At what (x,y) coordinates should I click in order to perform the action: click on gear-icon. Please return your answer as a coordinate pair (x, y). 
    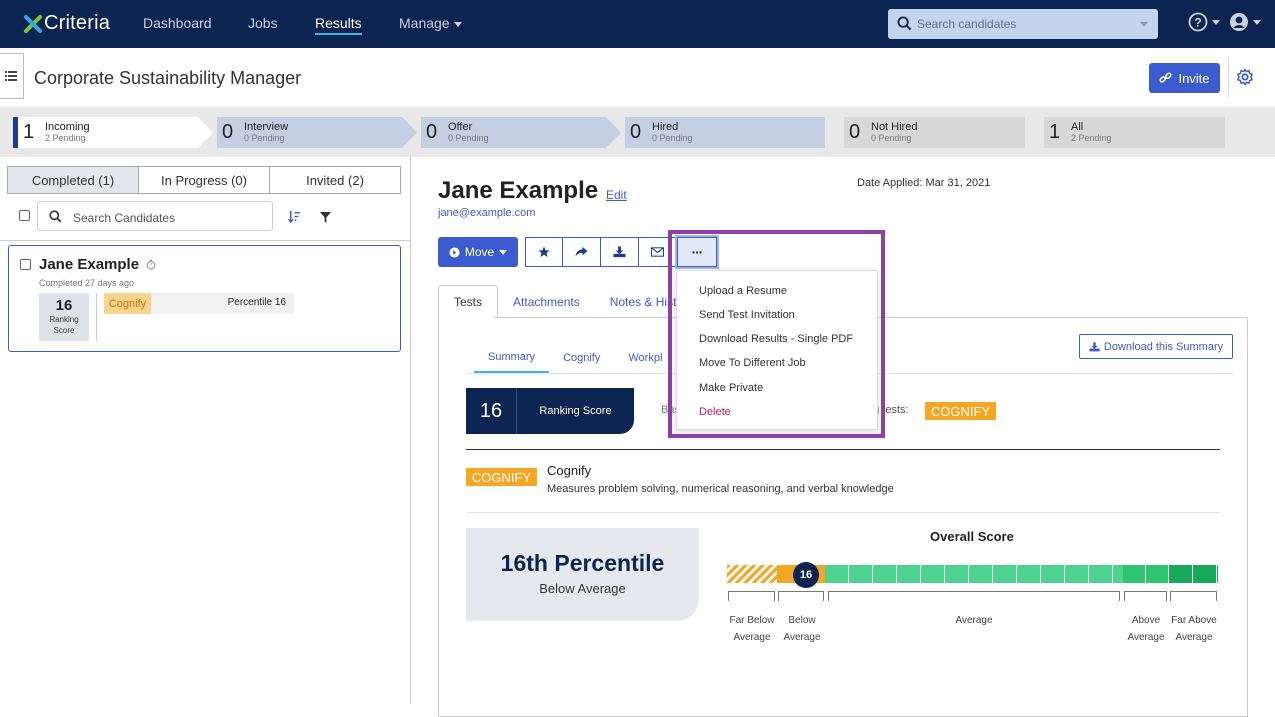
    Looking at the image, I should click on (1245, 77).